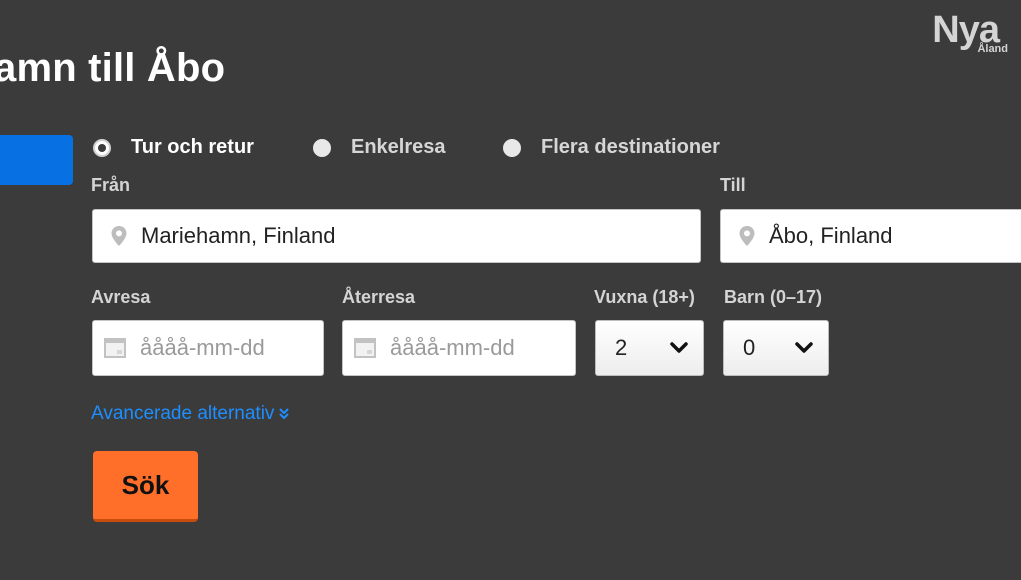 Image resolution: width=1021 pixels, height=580 pixels. I want to click on double-chevron-down-icon, so click(284, 413).